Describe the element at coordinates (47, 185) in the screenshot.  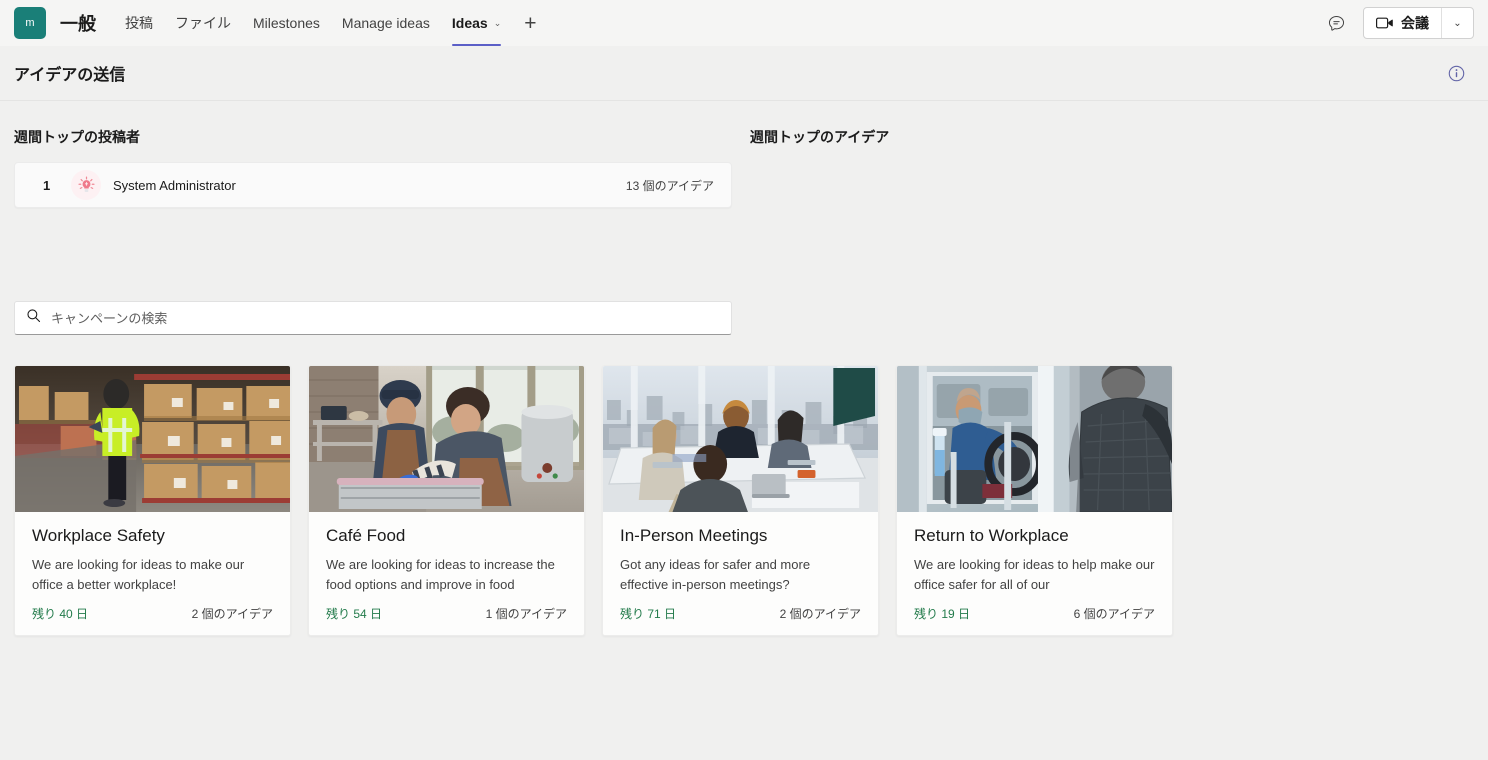
I see `leaderboard-rank: 1` at that location.